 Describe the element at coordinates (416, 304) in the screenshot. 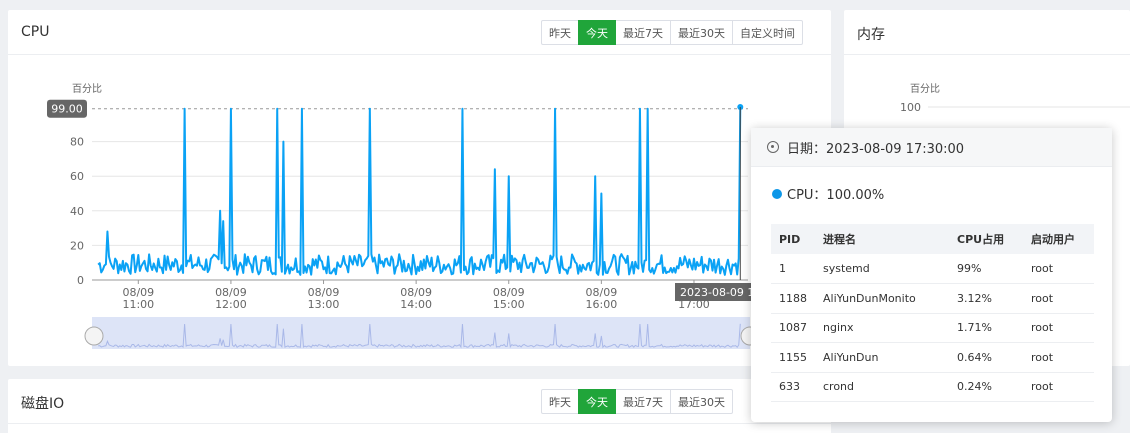

I see `cpu-x-tick-label: 14:00` at that location.